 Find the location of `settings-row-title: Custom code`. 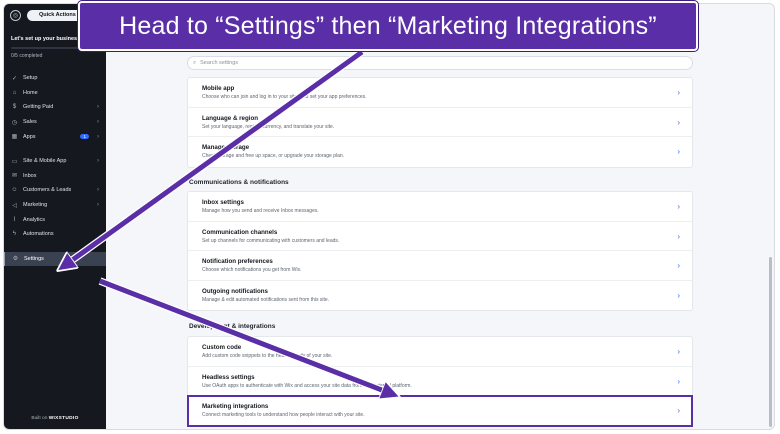

settings-row-title: Custom code is located at coordinates (222, 347).